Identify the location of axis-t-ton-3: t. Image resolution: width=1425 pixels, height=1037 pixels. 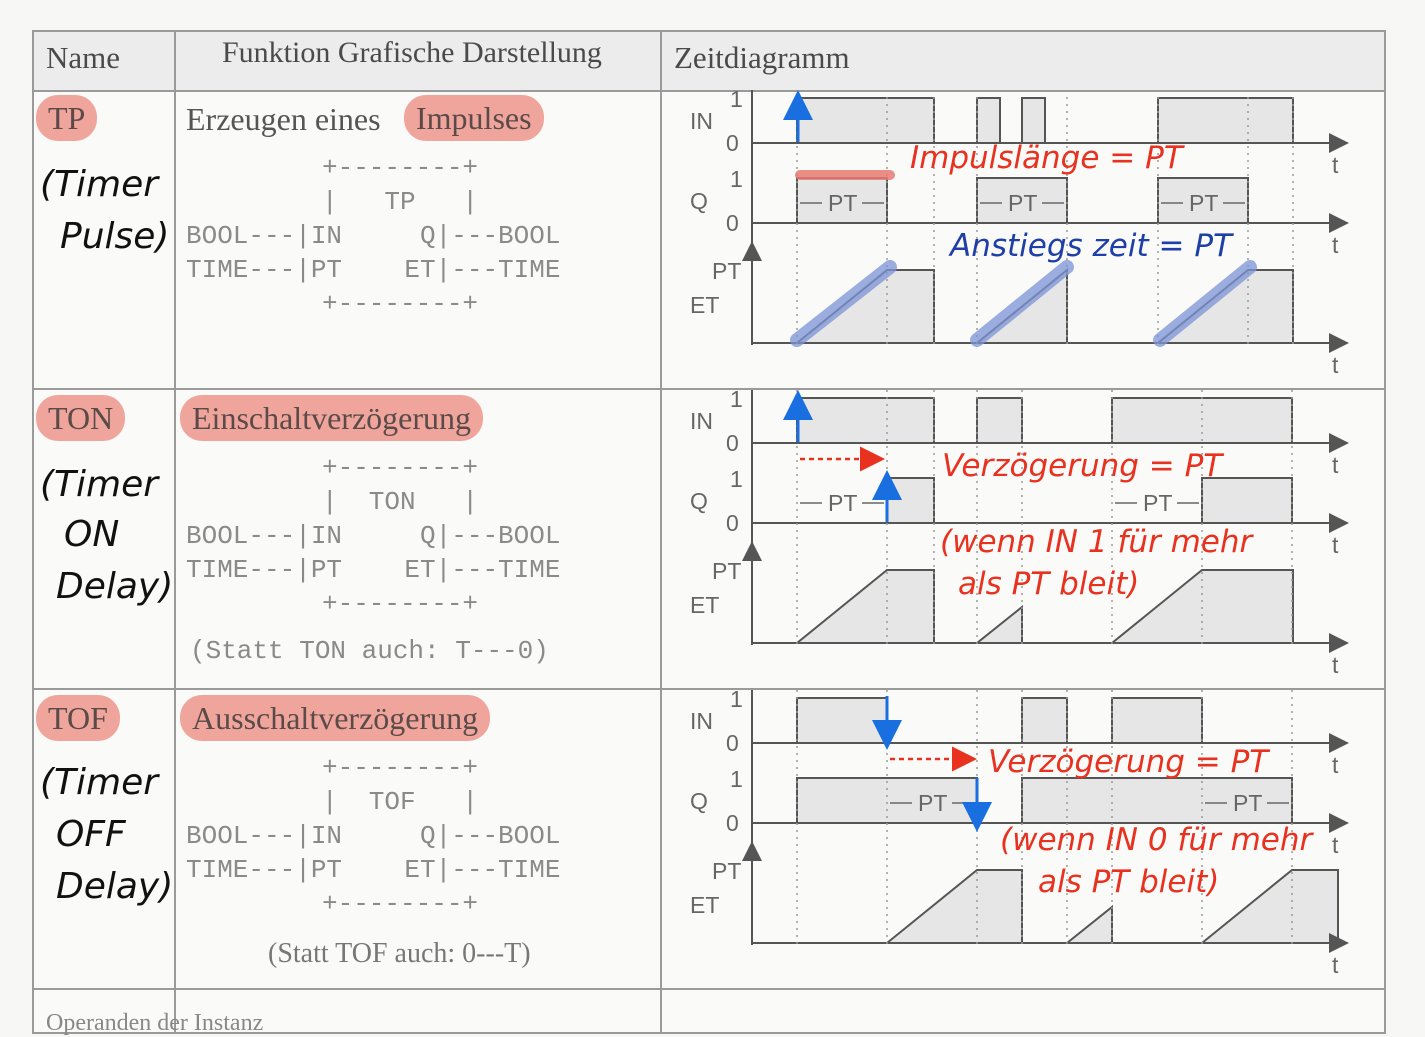
(1335, 665).